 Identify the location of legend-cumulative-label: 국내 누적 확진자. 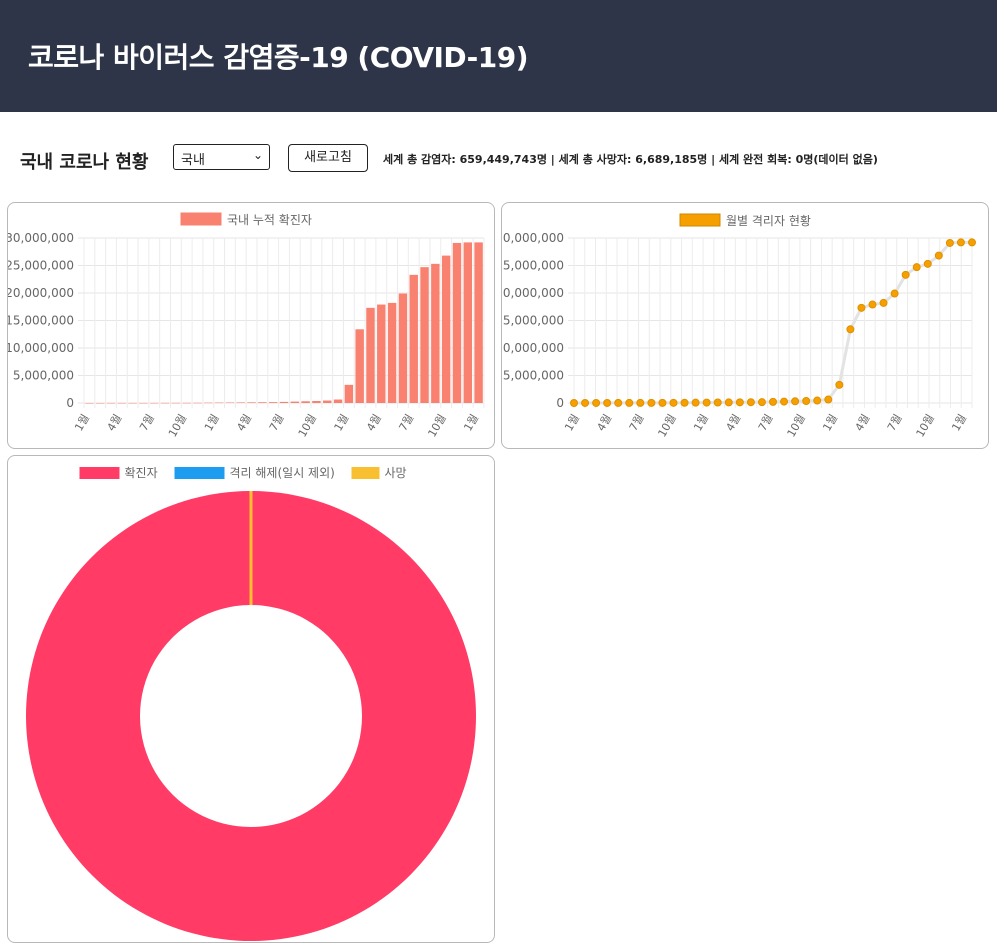
(269, 220).